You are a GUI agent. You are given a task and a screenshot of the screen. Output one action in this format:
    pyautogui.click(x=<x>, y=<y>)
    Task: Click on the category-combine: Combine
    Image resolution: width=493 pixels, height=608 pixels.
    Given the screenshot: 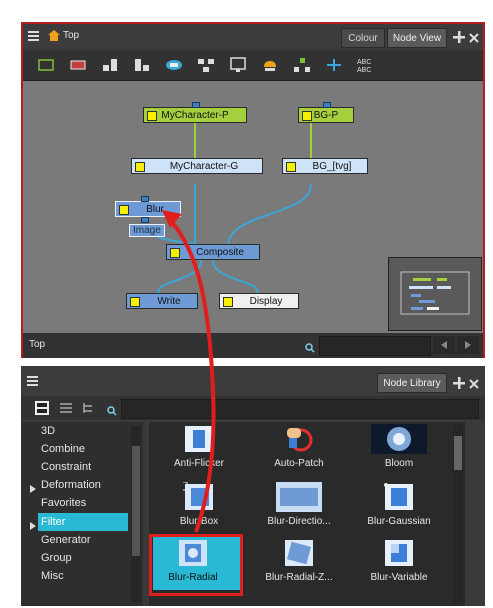 What is the action you would take?
    pyautogui.click(x=63, y=449)
    